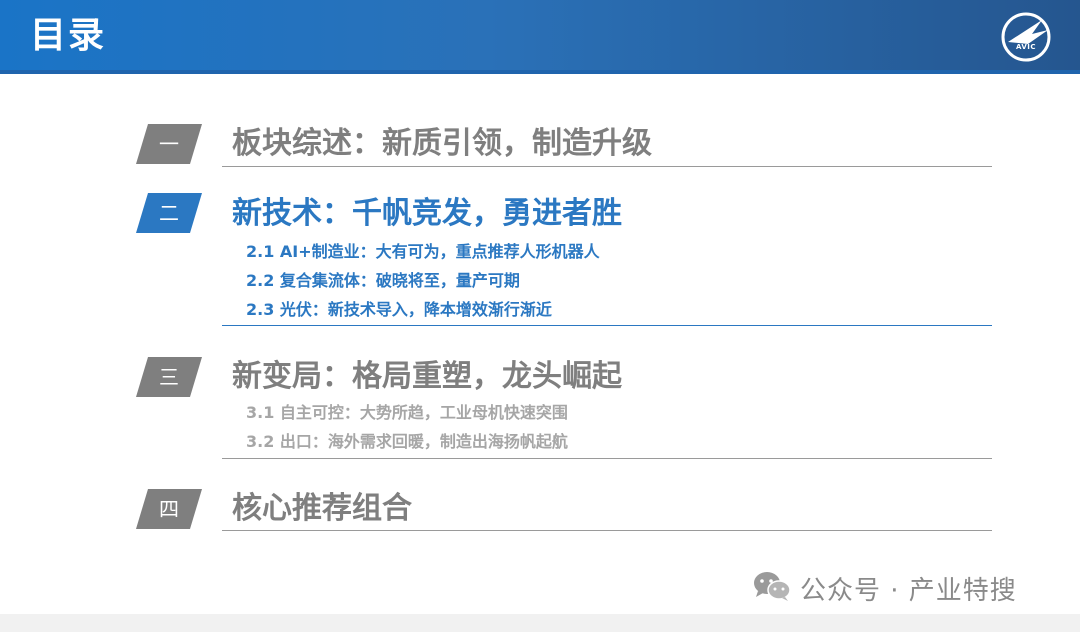 This screenshot has height=632, width=1080. I want to click on section-4-title: 核心推荐组合, so click(322, 508).